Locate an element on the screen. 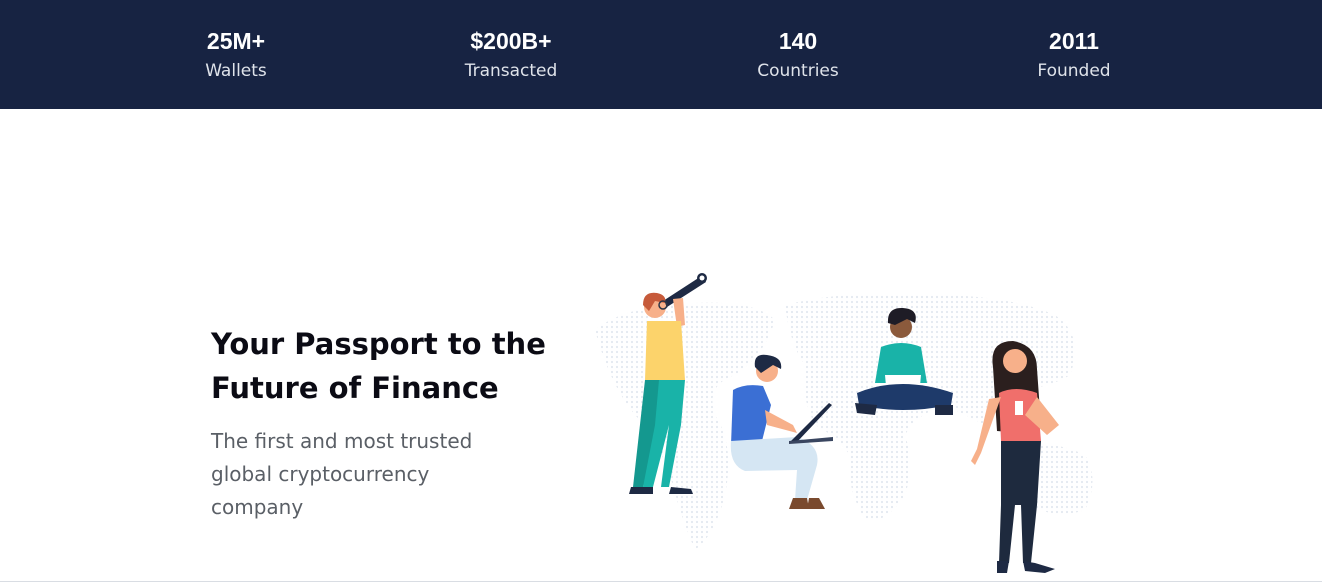  stat-label: Founded is located at coordinates (1074, 71).